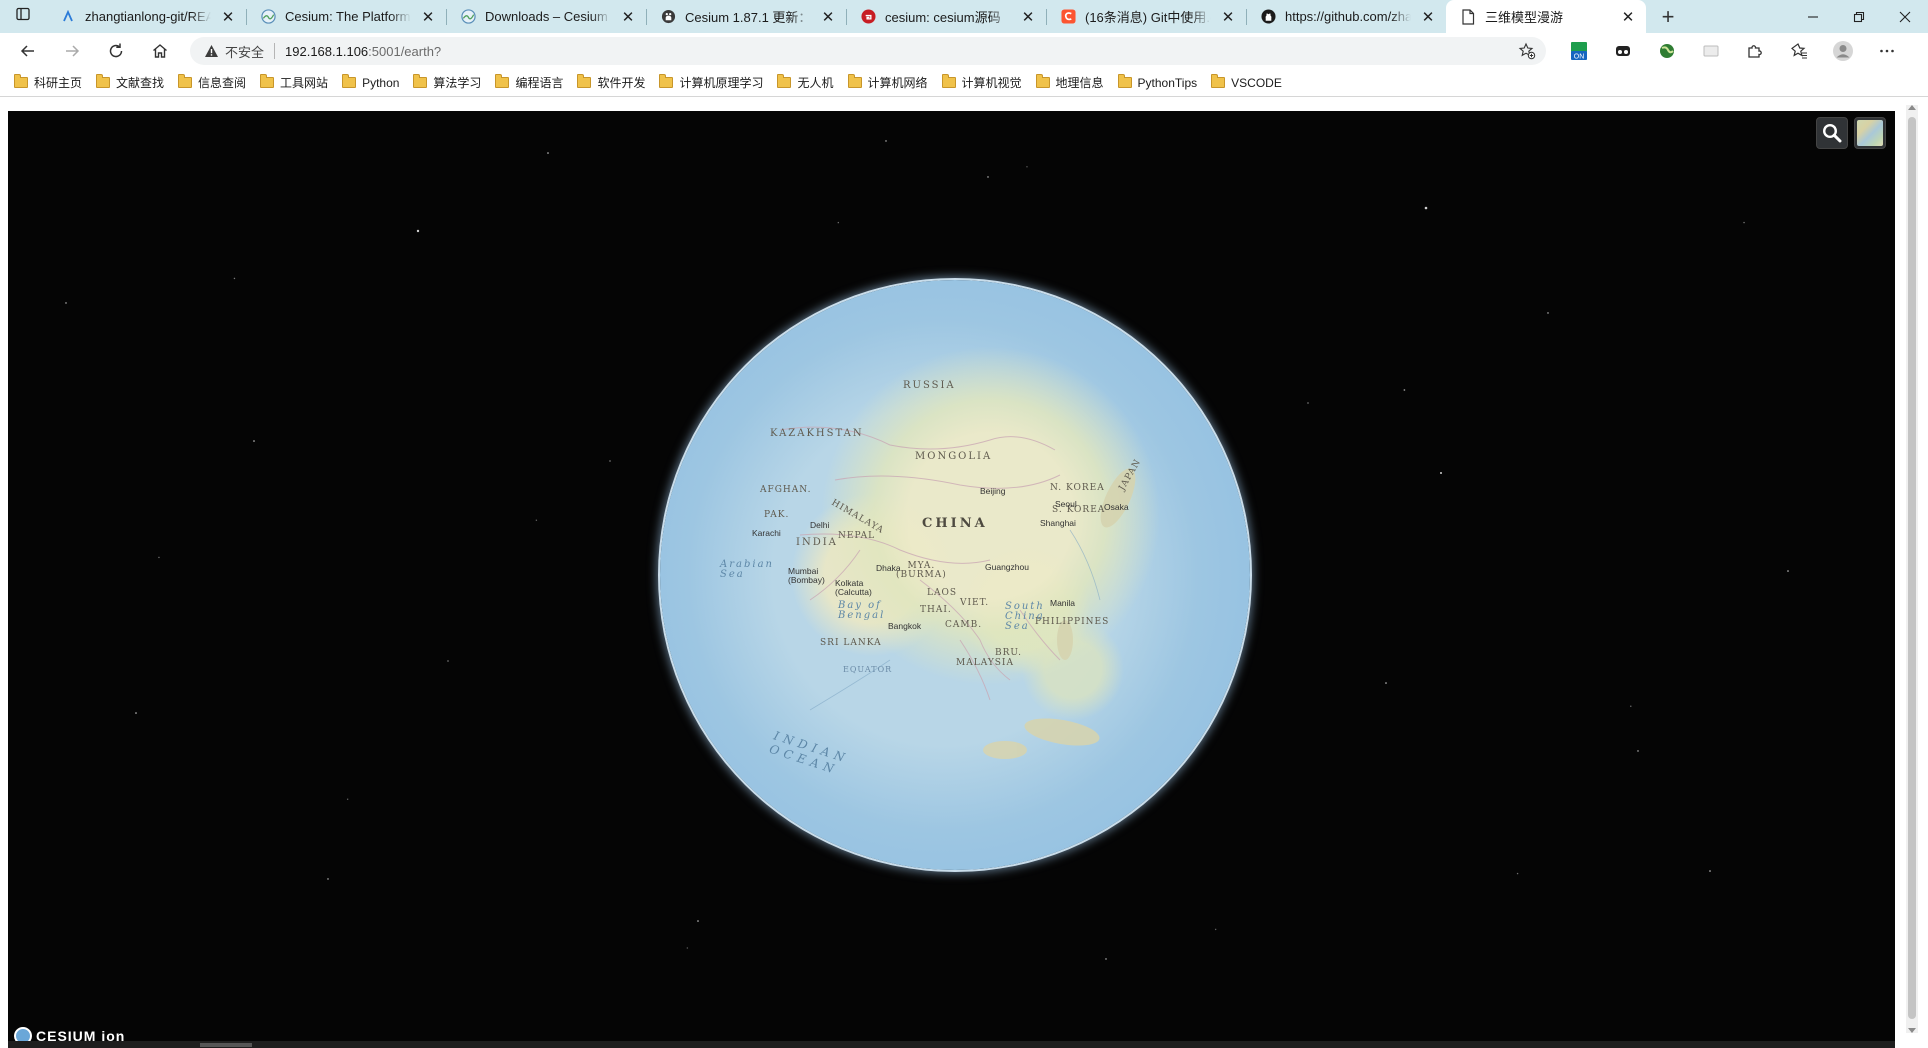 The height and width of the screenshot is (1048, 1928). What do you see at coordinates (806, 575) in the screenshot?
I see `map-city-mumbai: Mumbai (Bombay)` at bounding box center [806, 575].